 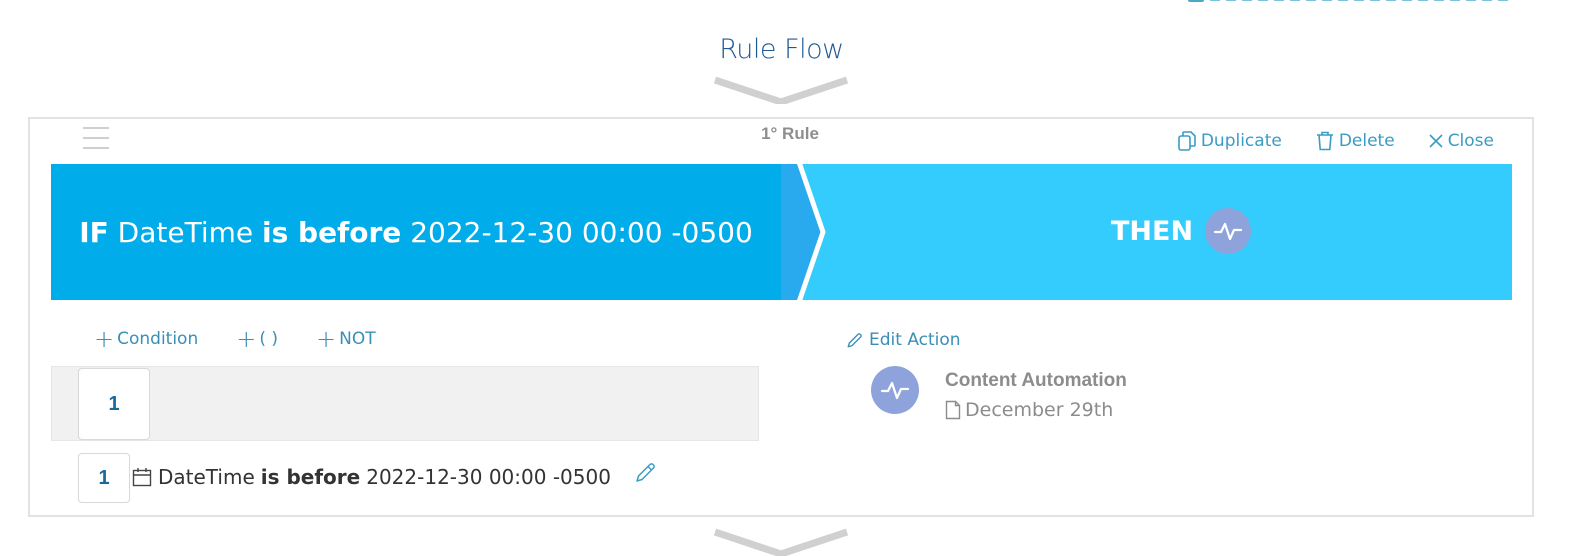 What do you see at coordinates (158, 339) in the screenshot?
I see `add-condition-label: Condition` at bounding box center [158, 339].